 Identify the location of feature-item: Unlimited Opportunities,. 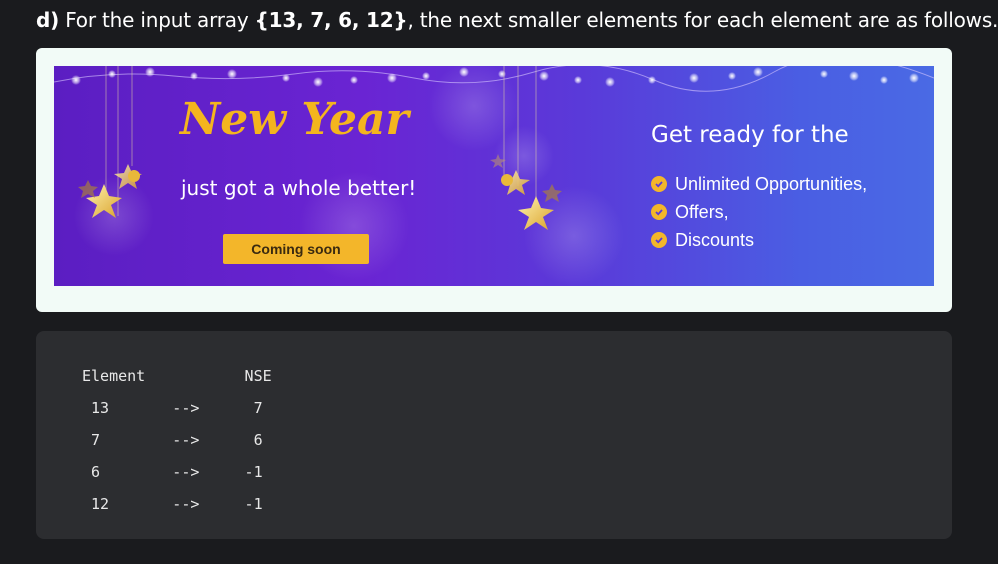
(759, 184).